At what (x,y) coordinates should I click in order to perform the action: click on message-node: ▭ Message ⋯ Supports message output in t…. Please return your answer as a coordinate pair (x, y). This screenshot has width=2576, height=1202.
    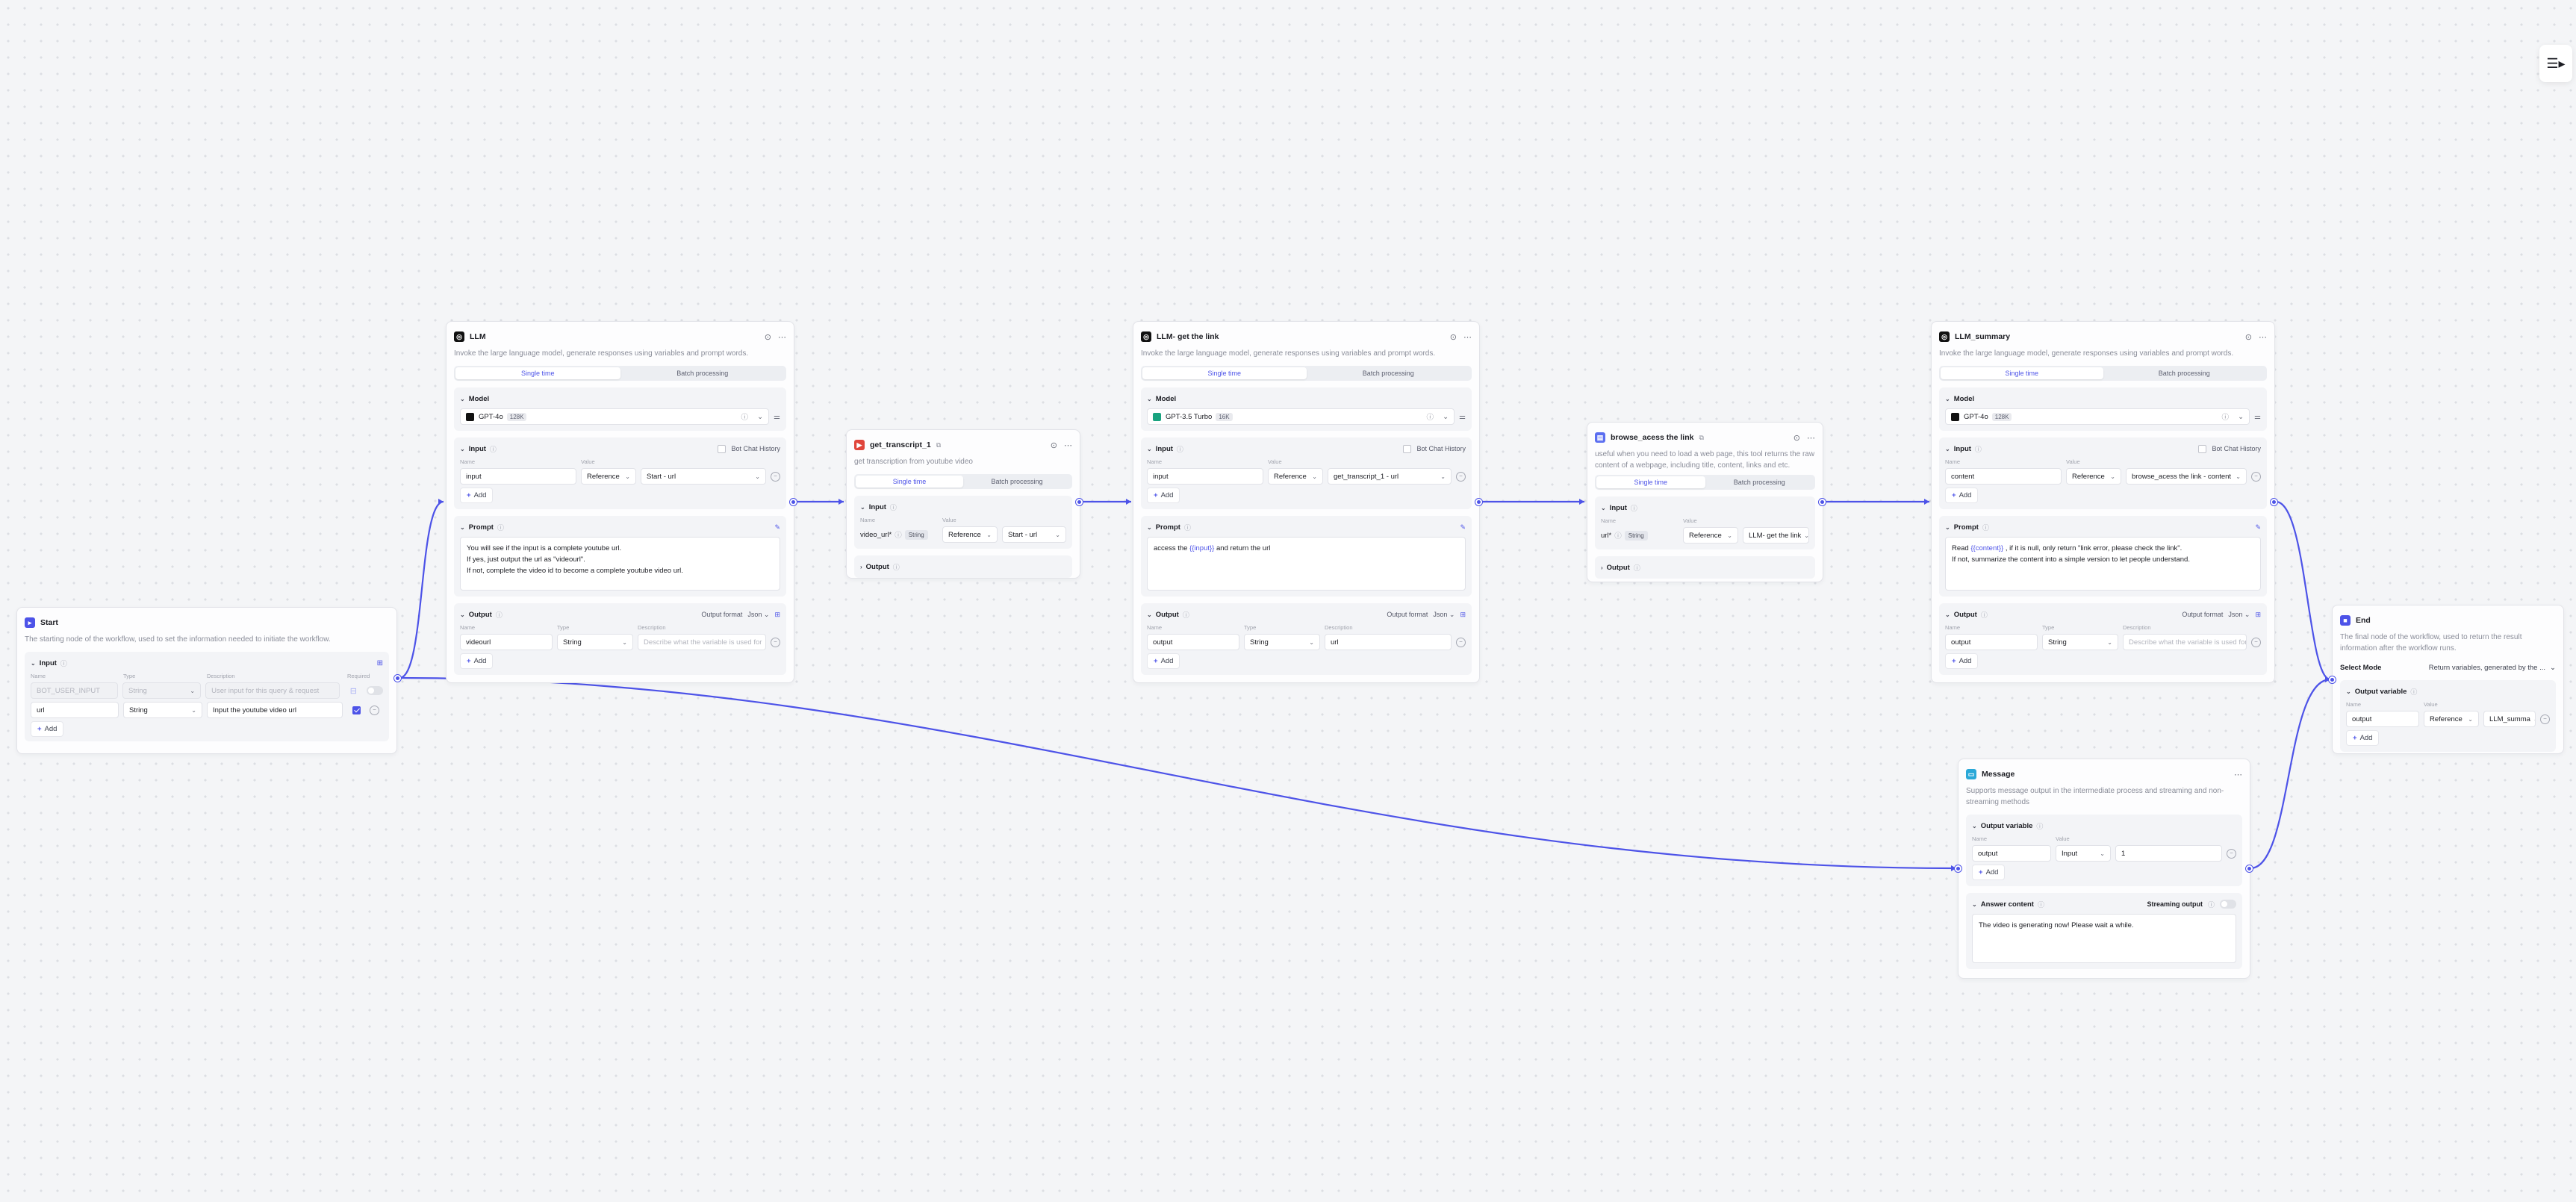
    Looking at the image, I should click on (2104, 869).